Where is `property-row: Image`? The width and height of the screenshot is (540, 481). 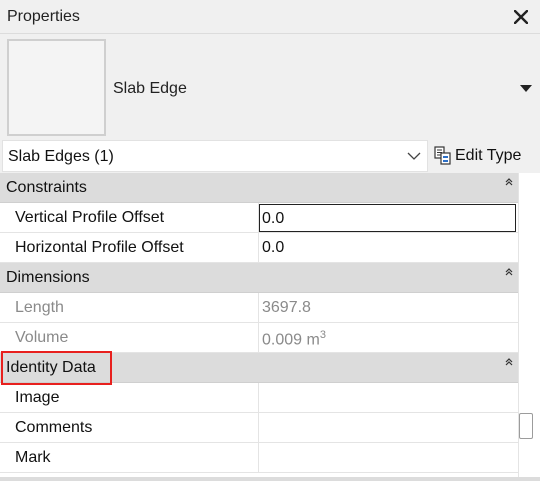 property-row: Image is located at coordinates (259, 398).